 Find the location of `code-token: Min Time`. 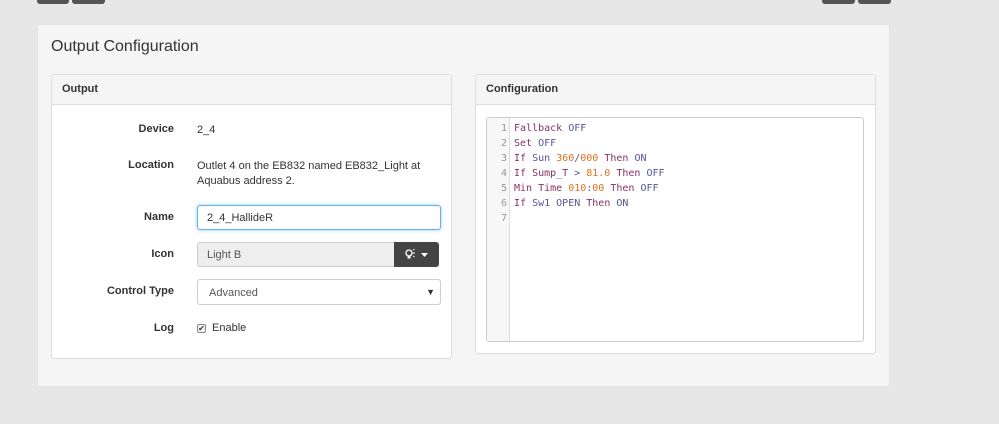

code-token: Min Time is located at coordinates (541, 188).